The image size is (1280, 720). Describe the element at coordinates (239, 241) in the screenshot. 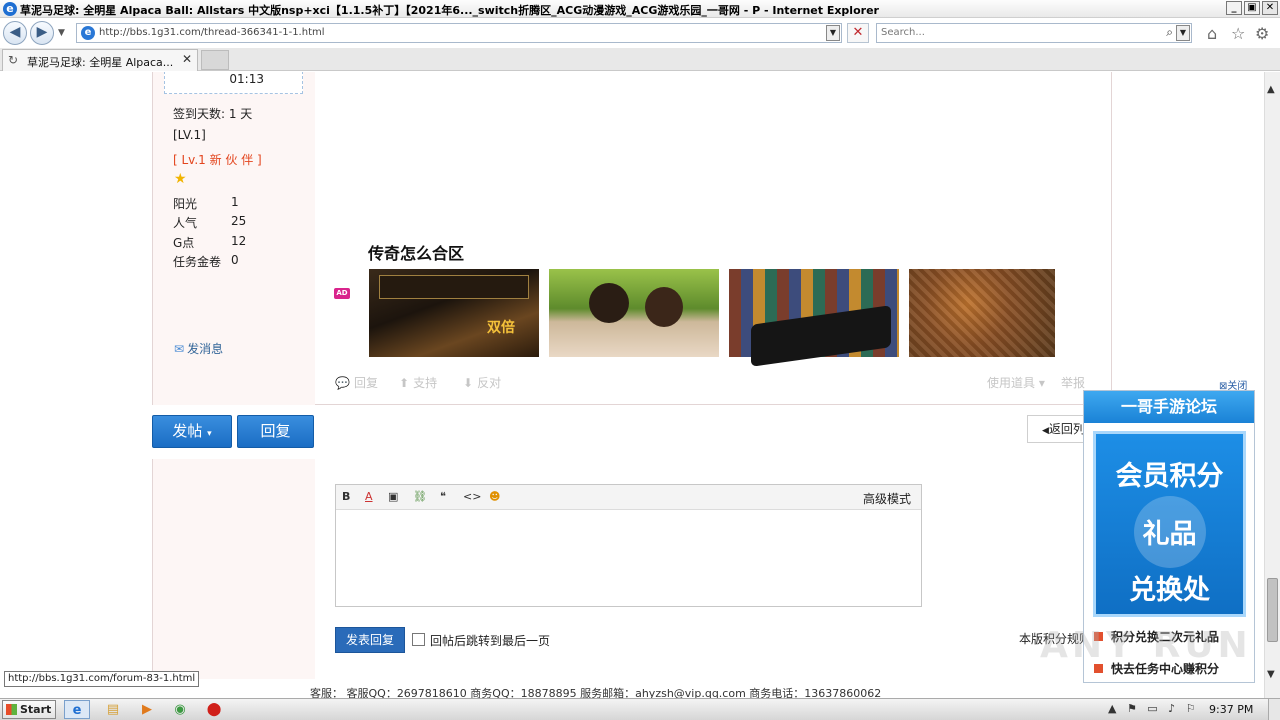

I see `stat-value-gpoints: 12` at that location.